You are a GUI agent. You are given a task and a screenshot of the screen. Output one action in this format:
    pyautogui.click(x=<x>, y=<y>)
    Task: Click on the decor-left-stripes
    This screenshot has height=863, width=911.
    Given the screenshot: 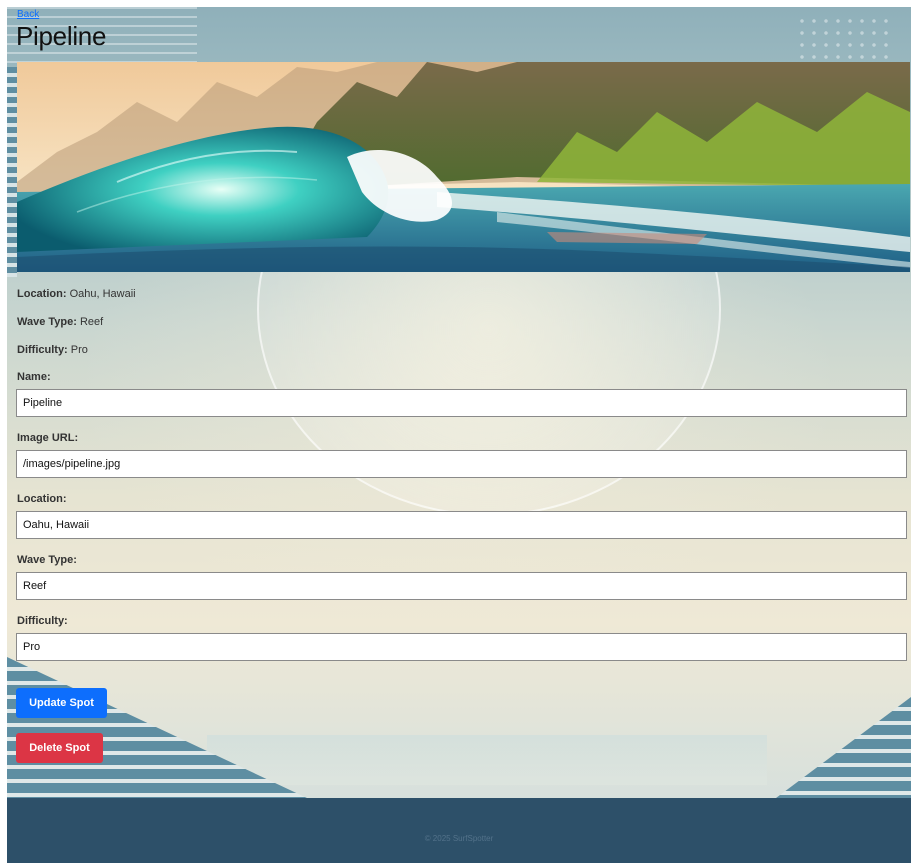 What is the action you would take?
    pyautogui.click(x=12, y=172)
    